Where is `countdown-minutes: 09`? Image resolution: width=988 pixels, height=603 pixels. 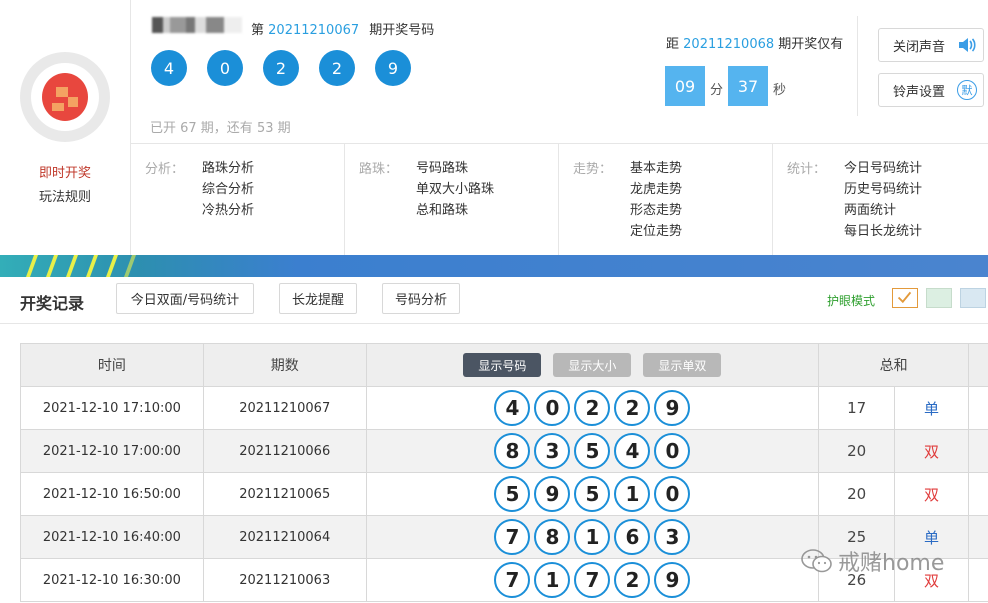 countdown-minutes: 09 is located at coordinates (685, 86).